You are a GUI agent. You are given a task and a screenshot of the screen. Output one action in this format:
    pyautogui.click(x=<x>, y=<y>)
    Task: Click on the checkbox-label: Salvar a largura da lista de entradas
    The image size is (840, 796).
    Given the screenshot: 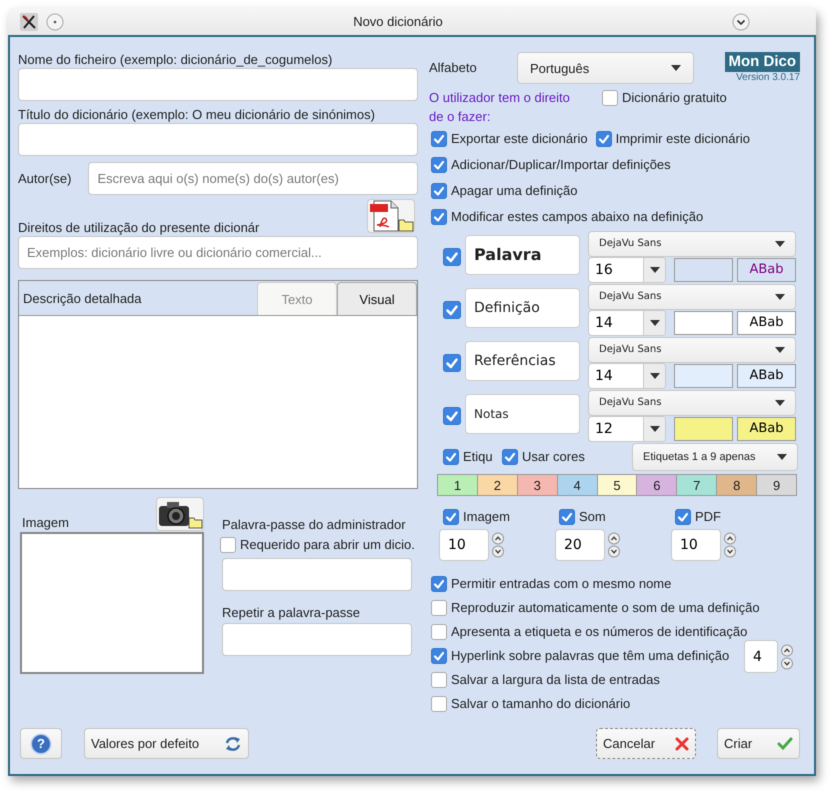 What is the action you would take?
    pyautogui.click(x=555, y=680)
    